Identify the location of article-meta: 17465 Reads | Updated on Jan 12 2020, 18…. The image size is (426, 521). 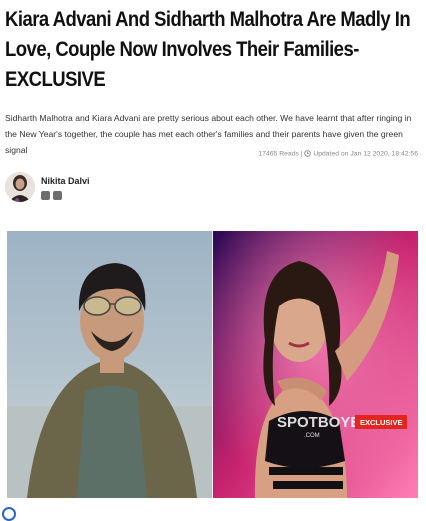
(338, 153).